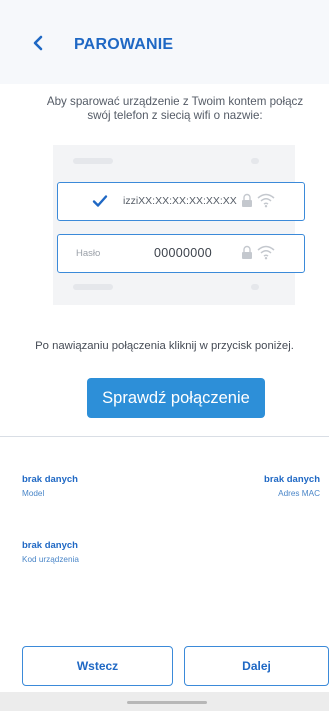  I want to click on check-connection-button: Sprawdź połączenie, so click(176, 398).